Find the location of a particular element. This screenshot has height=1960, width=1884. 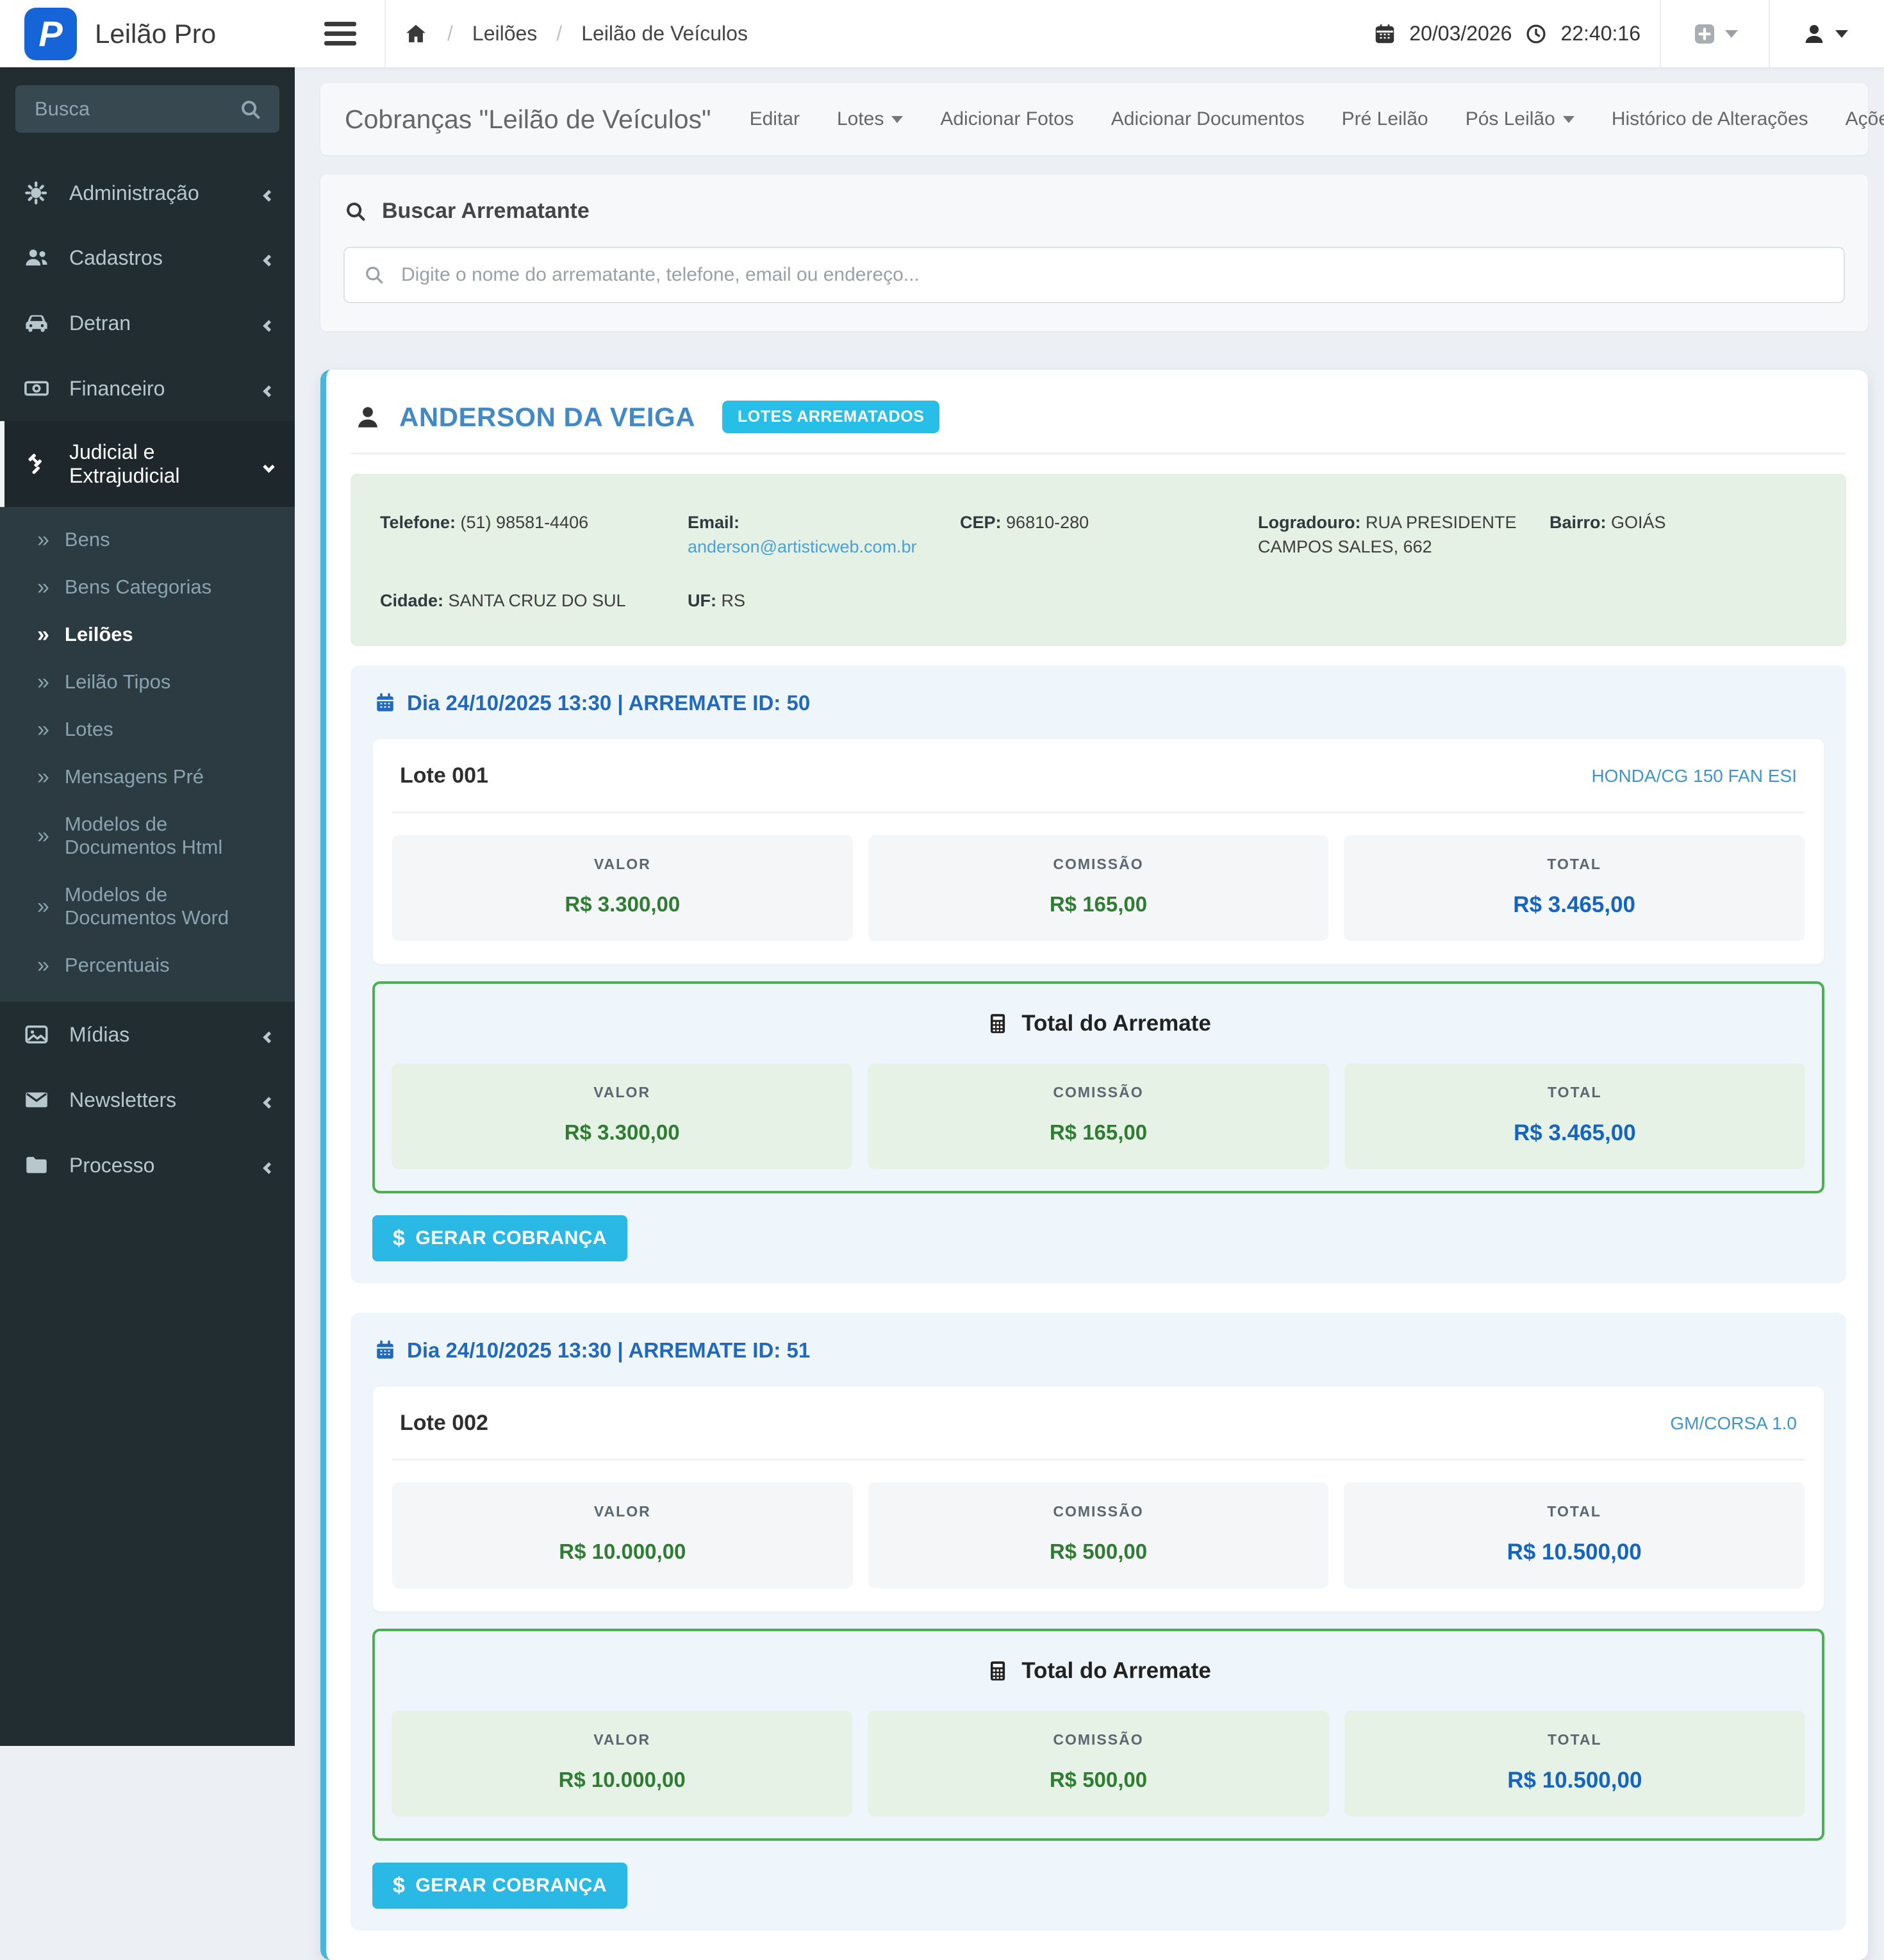

lote-title: Lote 002 is located at coordinates (444, 1423).